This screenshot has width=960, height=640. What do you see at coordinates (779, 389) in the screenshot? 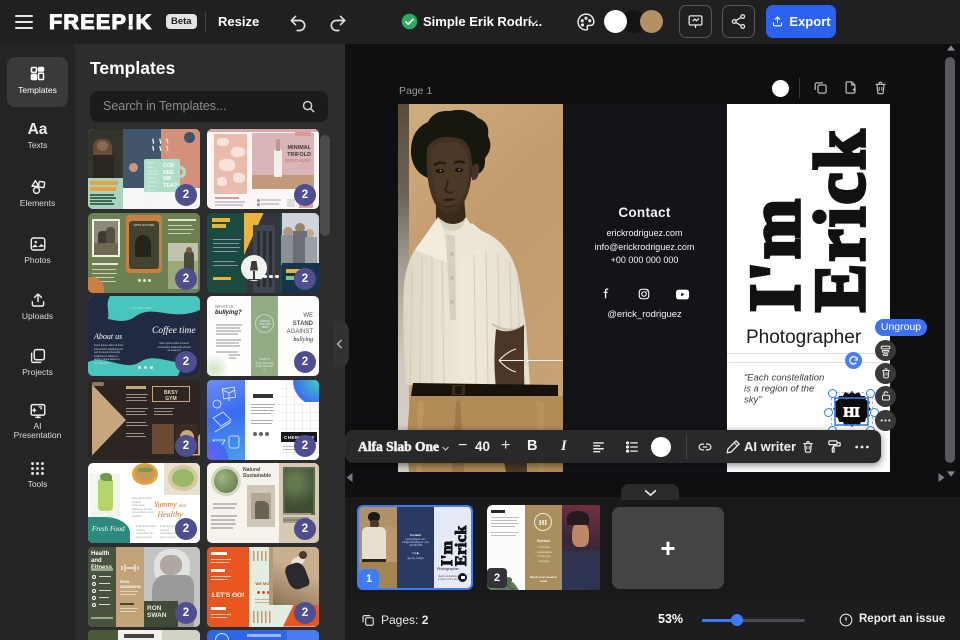
I see `svg-text: is a region of the` at bounding box center [779, 389].